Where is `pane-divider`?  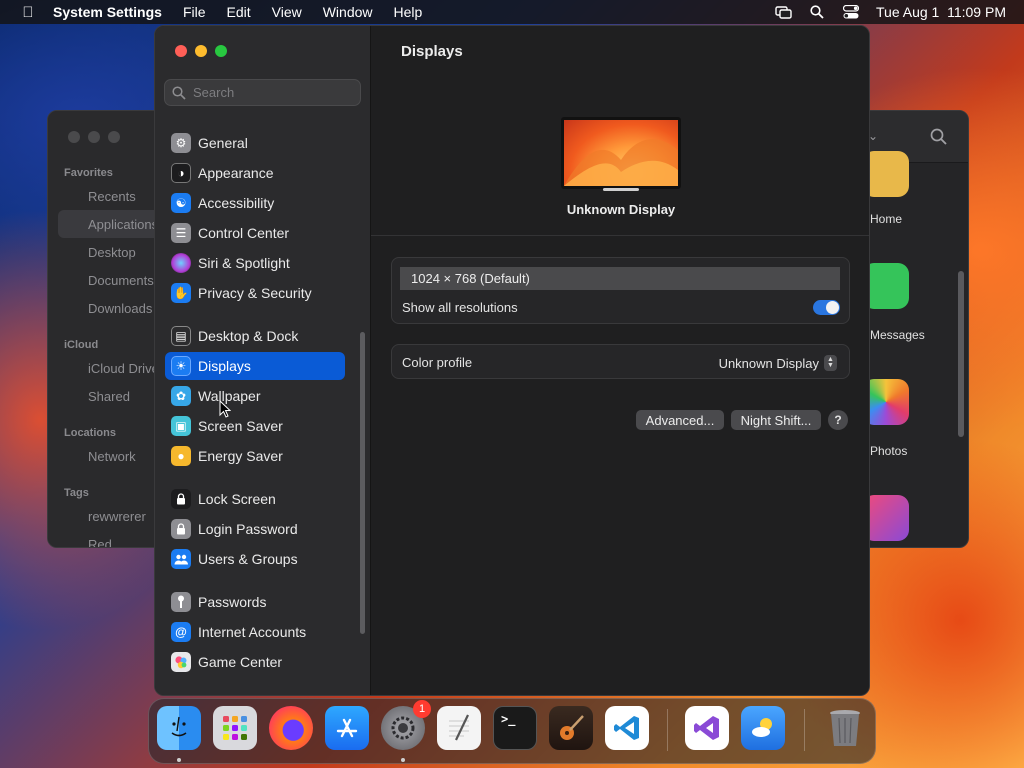
pane-divider is located at coordinates (620, 235).